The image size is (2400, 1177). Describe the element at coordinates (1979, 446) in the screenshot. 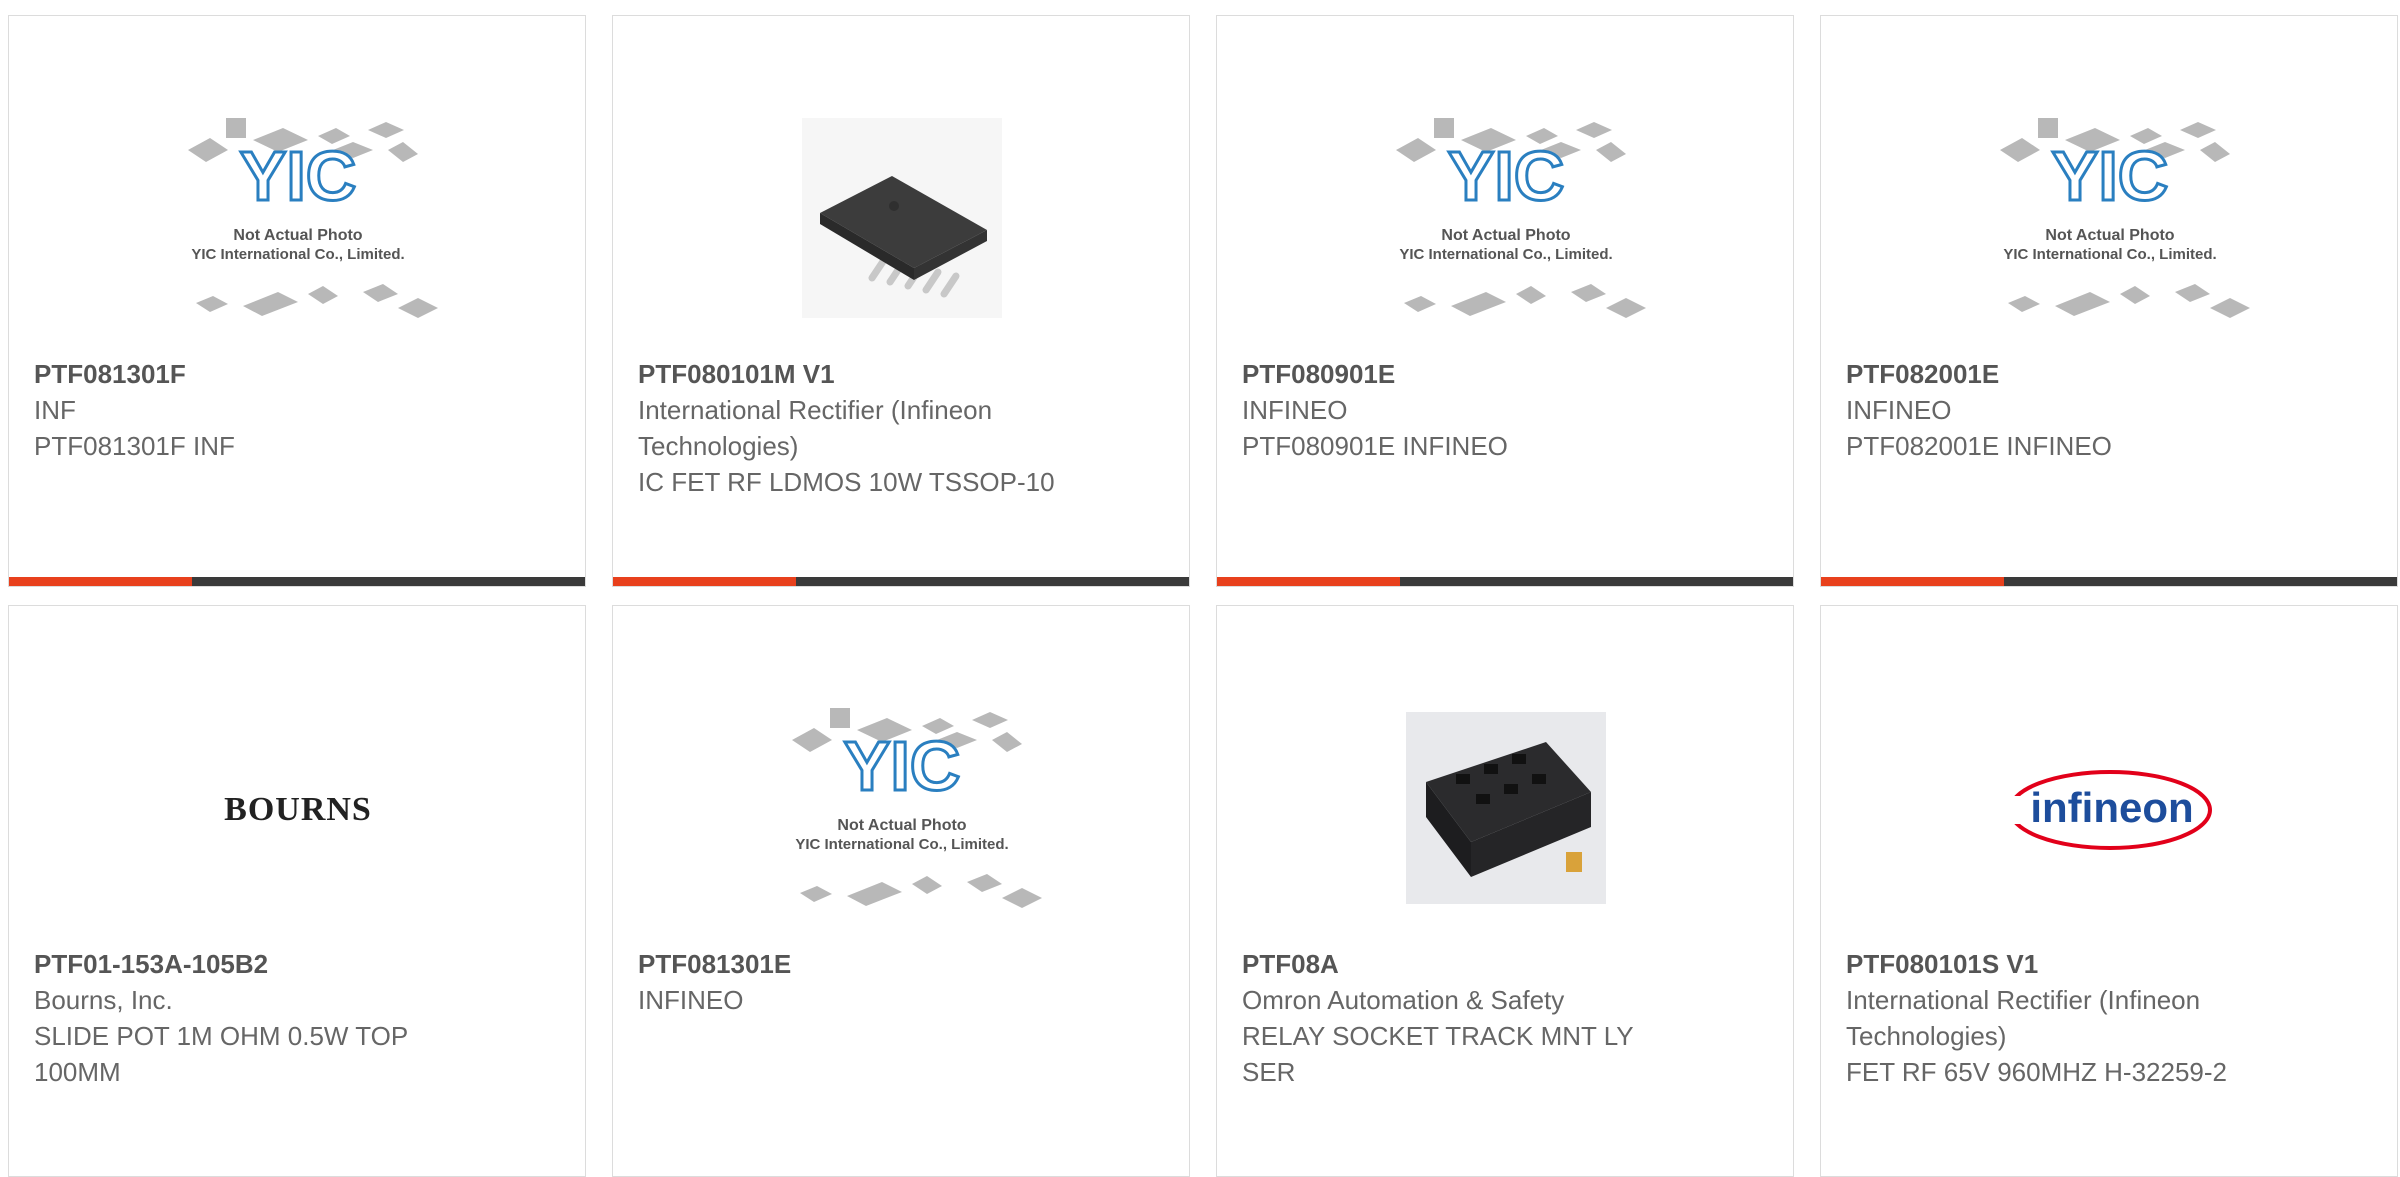

I see `description: PTF082001E INFINEO` at that location.